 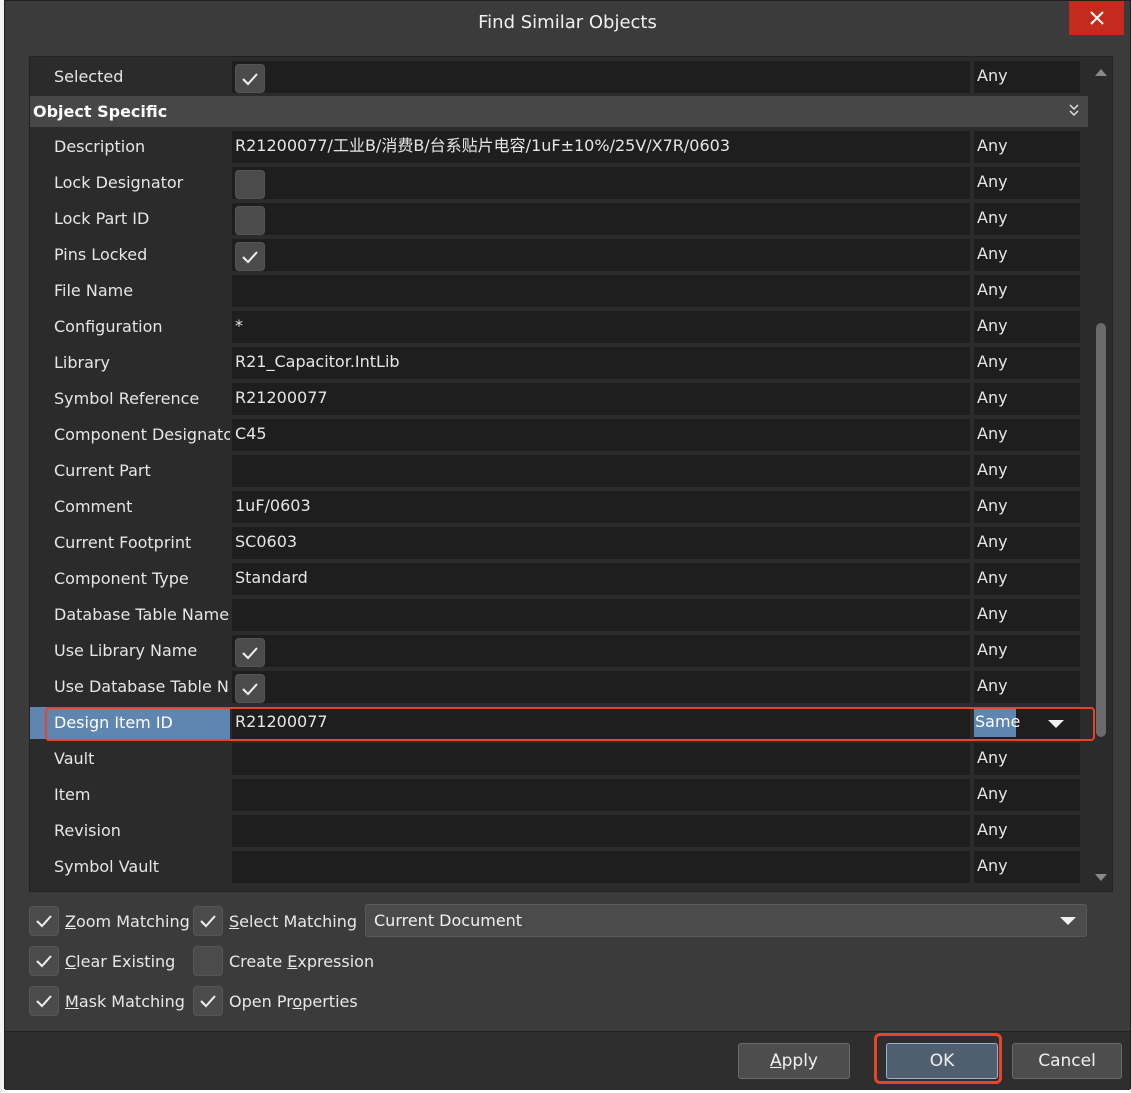 I want to click on close-button, so click(x=1096, y=18).